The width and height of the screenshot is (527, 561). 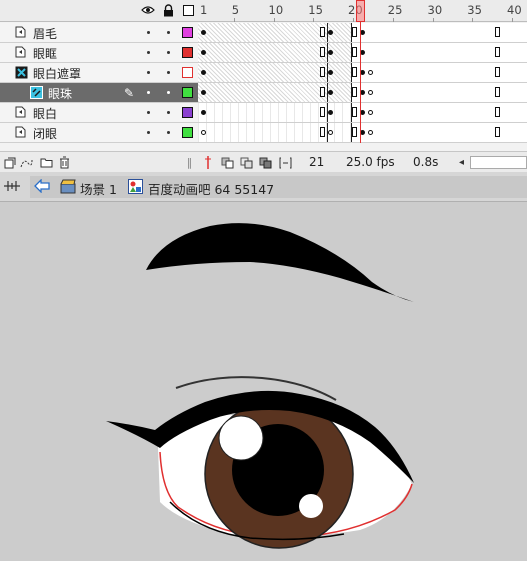 What do you see at coordinates (148, 10) in the screenshot?
I see `show-hide-all-icon` at bounding box center [148, 10].